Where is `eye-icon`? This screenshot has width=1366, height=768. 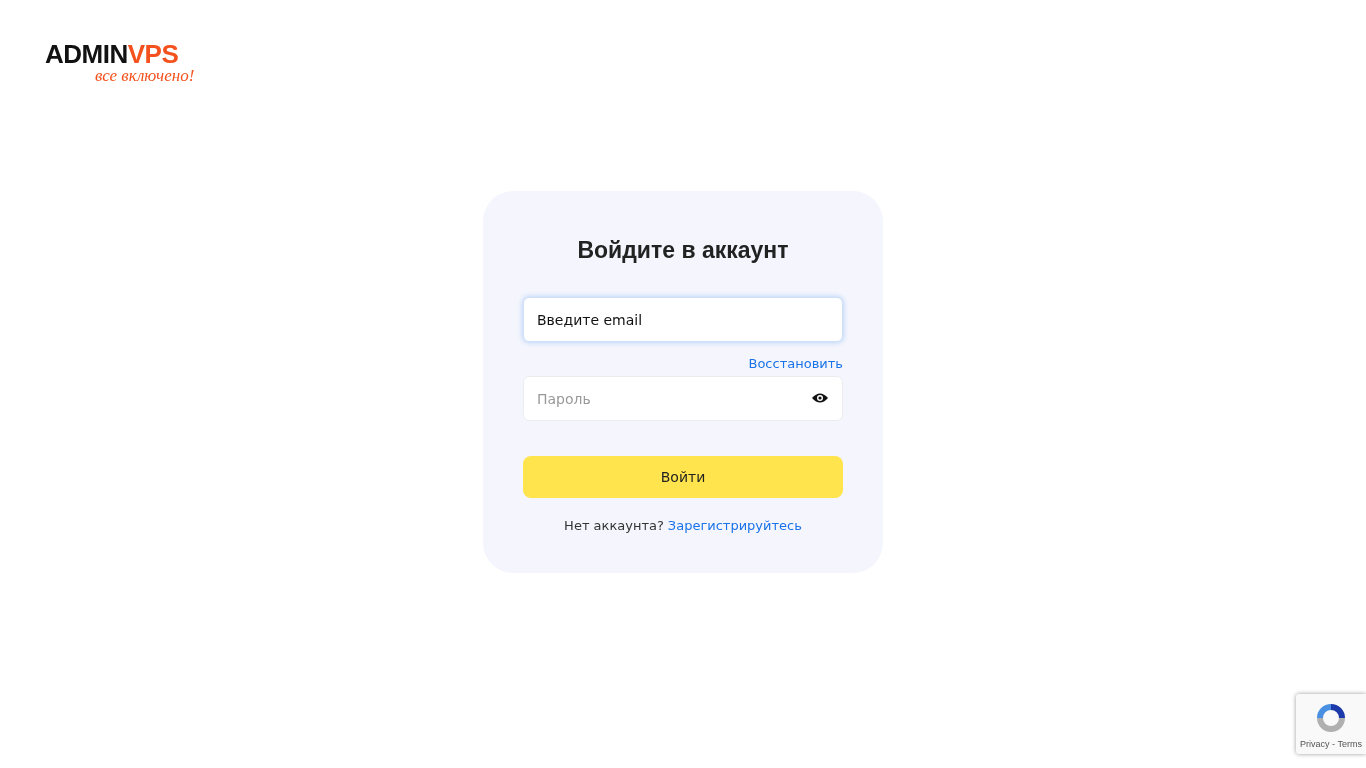
eye-icon is located at coordinates (820, 398).